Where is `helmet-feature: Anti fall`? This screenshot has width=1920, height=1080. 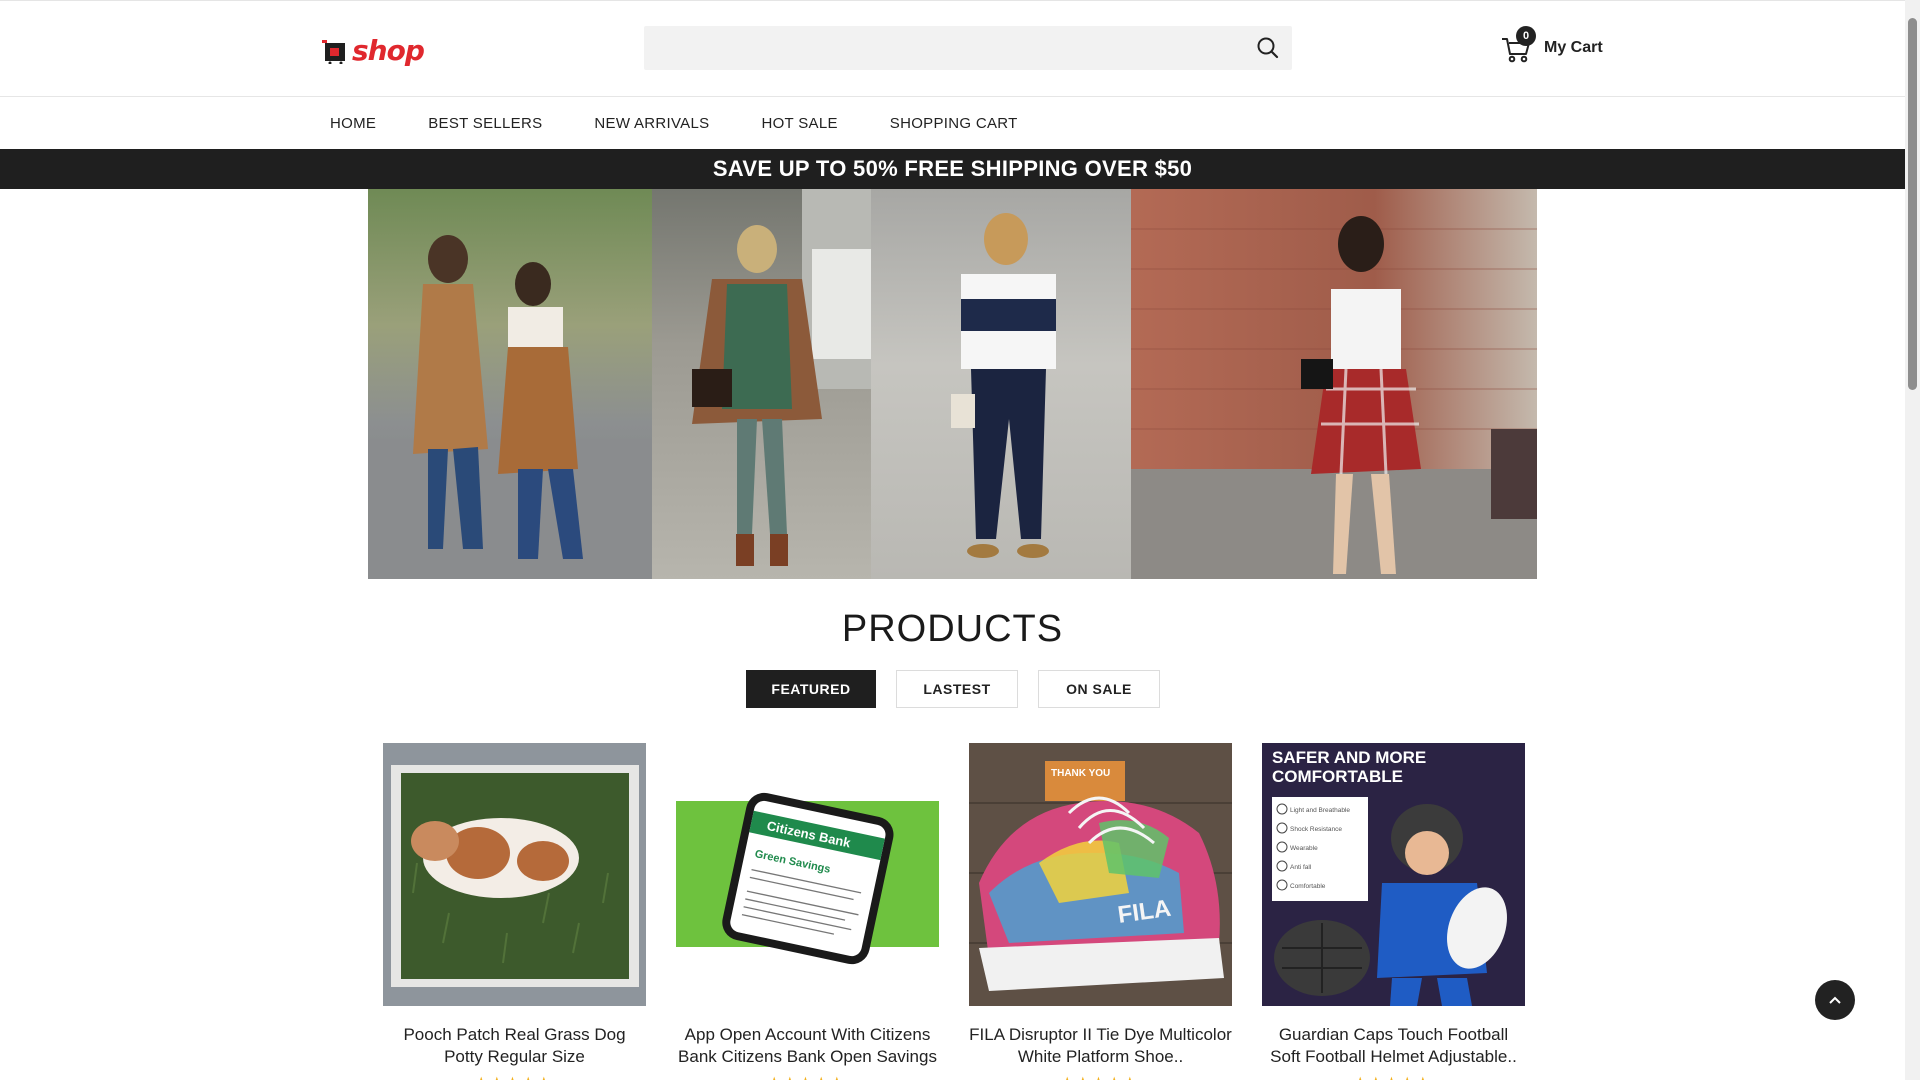 helmet-feature: Anti fall is located at coordinates (1301, 867).